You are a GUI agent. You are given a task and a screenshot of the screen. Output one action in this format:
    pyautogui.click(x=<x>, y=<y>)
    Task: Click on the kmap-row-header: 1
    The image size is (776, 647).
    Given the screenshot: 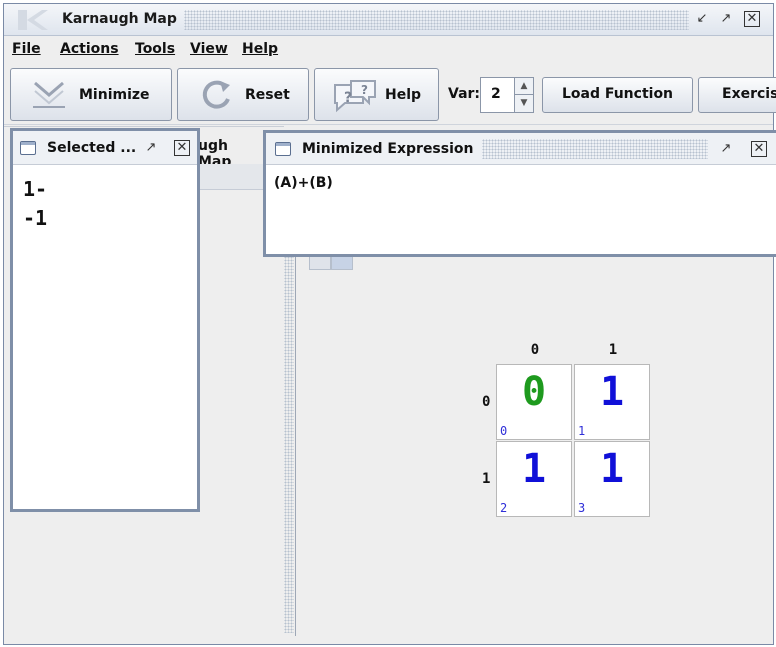 What is the action you would take?
    pyautogui.click(x=486, y=479)
    